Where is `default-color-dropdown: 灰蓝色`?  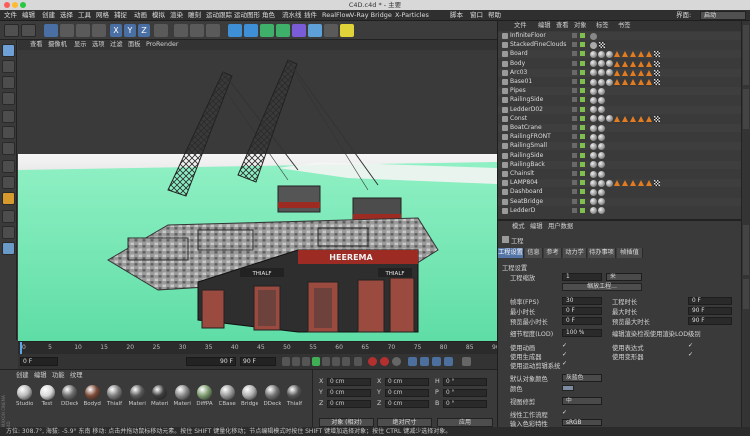
default-color-dropdown: 灰蓝色 is located at coordinates (582, 378).